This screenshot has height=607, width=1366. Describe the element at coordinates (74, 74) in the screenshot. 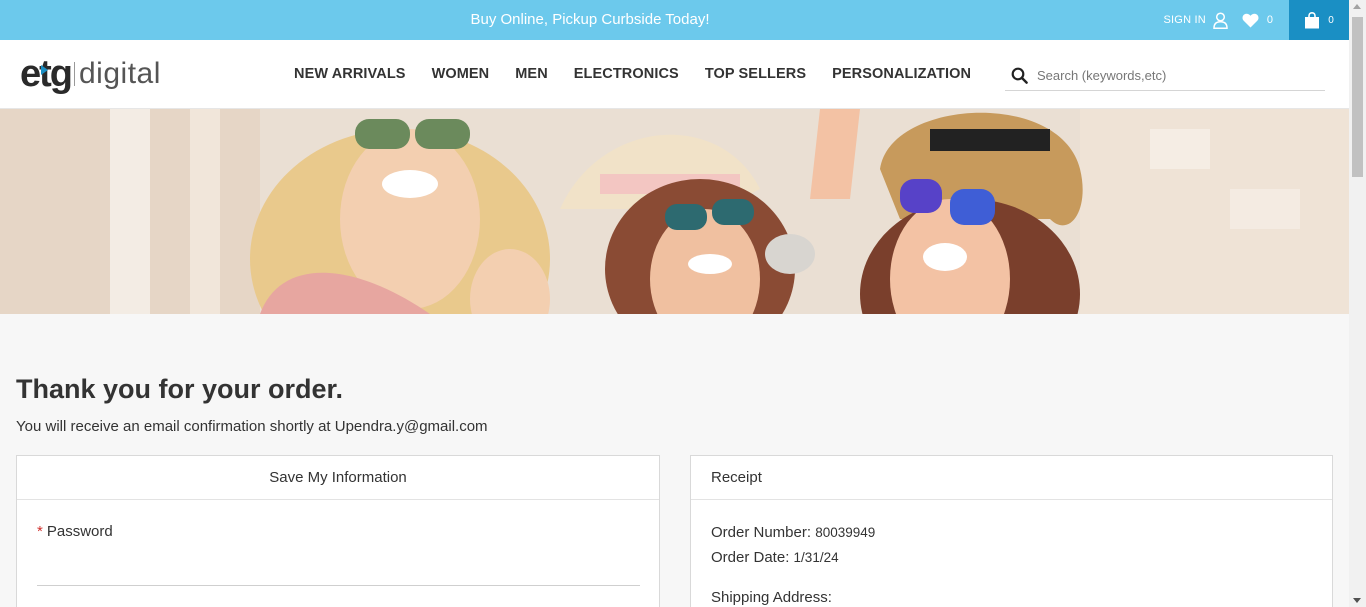

I see `logo-divider` at that location.